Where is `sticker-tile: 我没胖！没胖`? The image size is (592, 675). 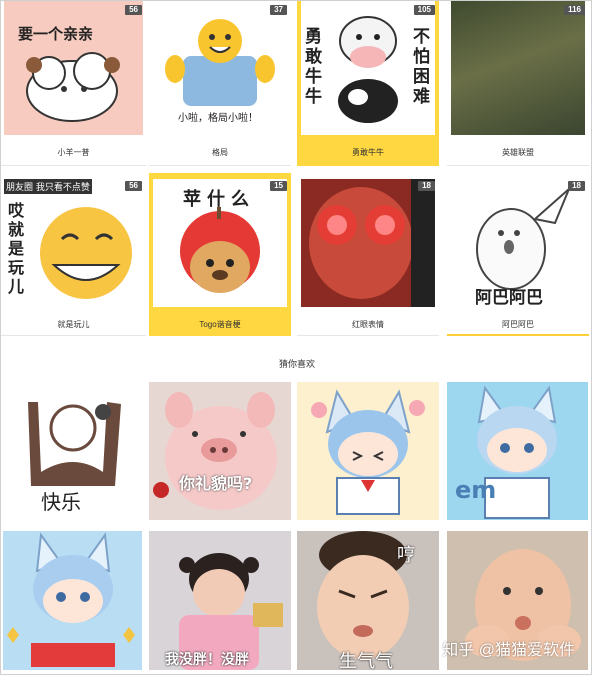
sticker-tile: 我没胖！没胖 is located at coordinates (220, 600).